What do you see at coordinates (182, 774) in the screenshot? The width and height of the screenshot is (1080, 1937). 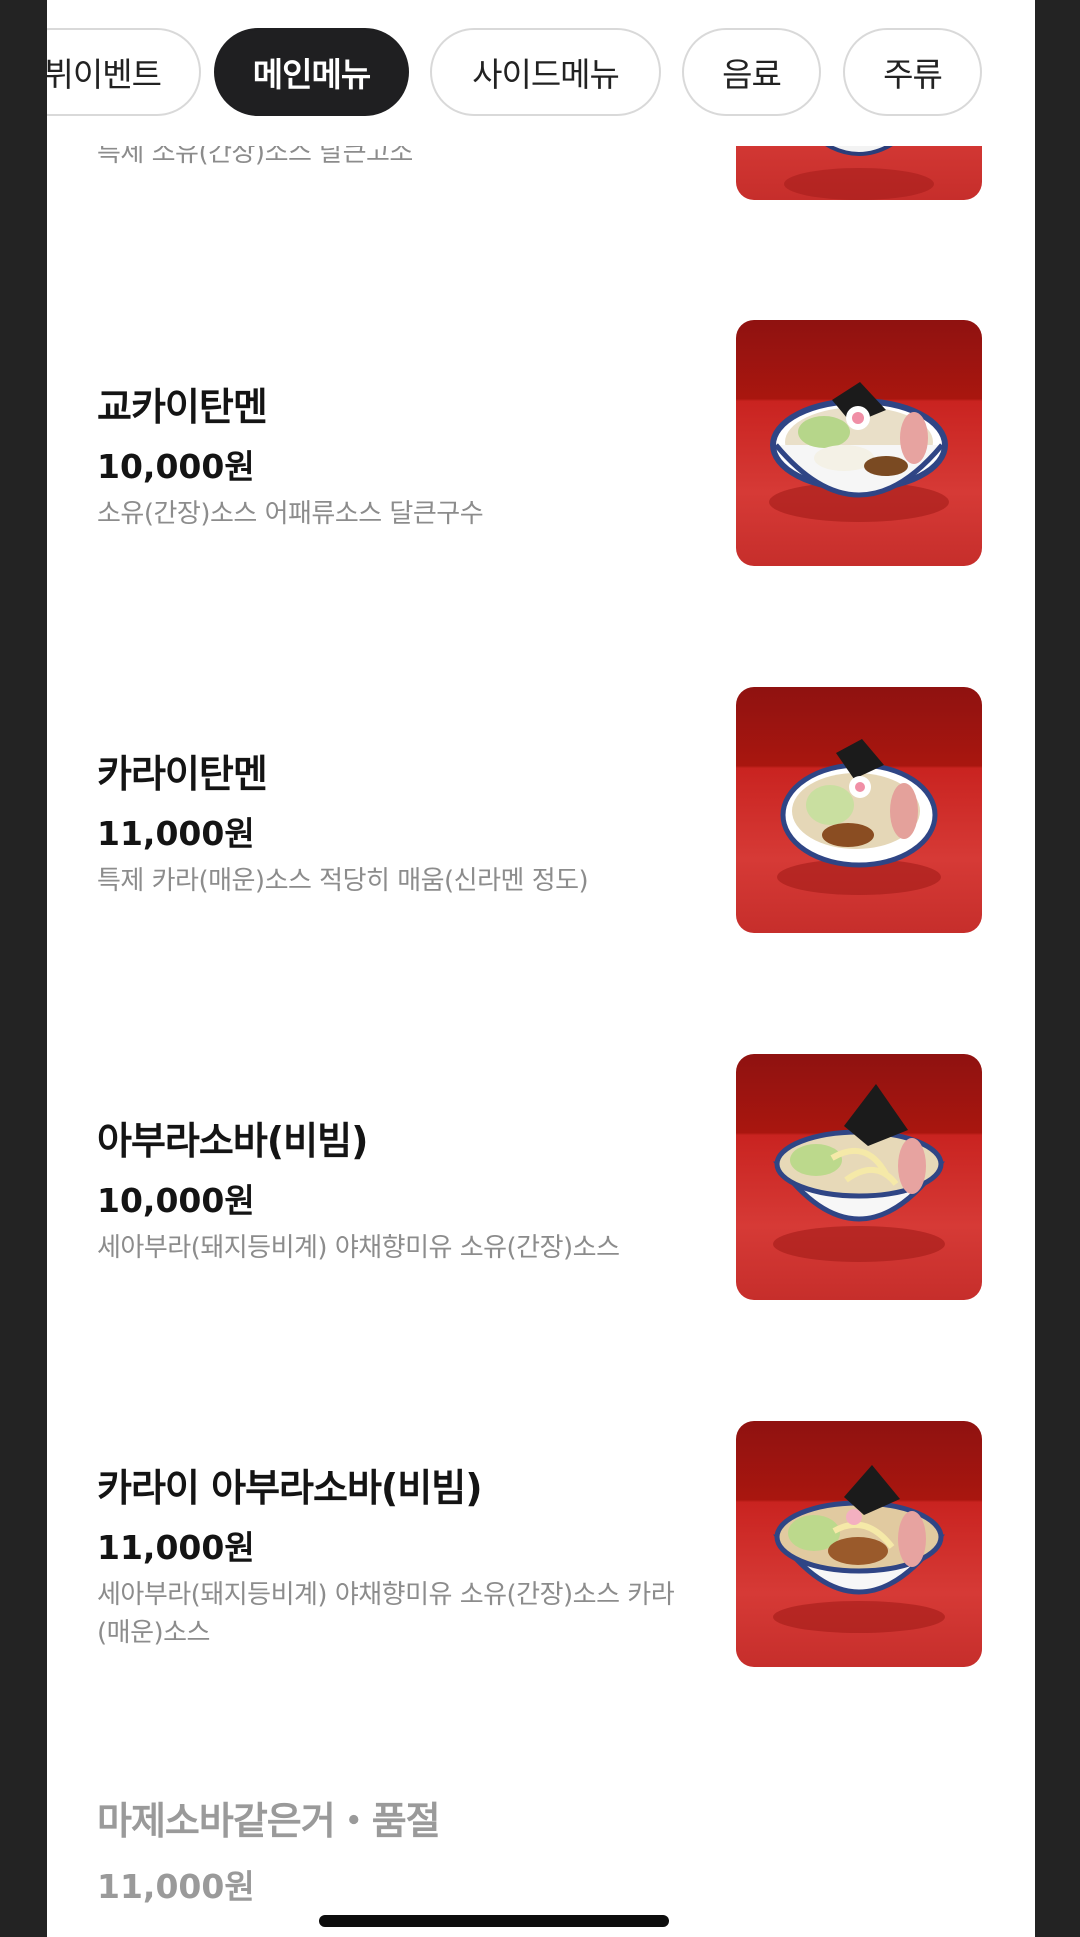 I see `item-name: 카라이탄멘` at bounding box center [182, 774].